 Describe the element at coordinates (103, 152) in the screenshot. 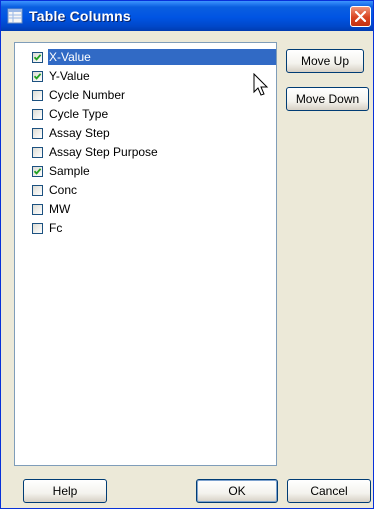

I see `column-label: Assay Step Purpose` at that location.